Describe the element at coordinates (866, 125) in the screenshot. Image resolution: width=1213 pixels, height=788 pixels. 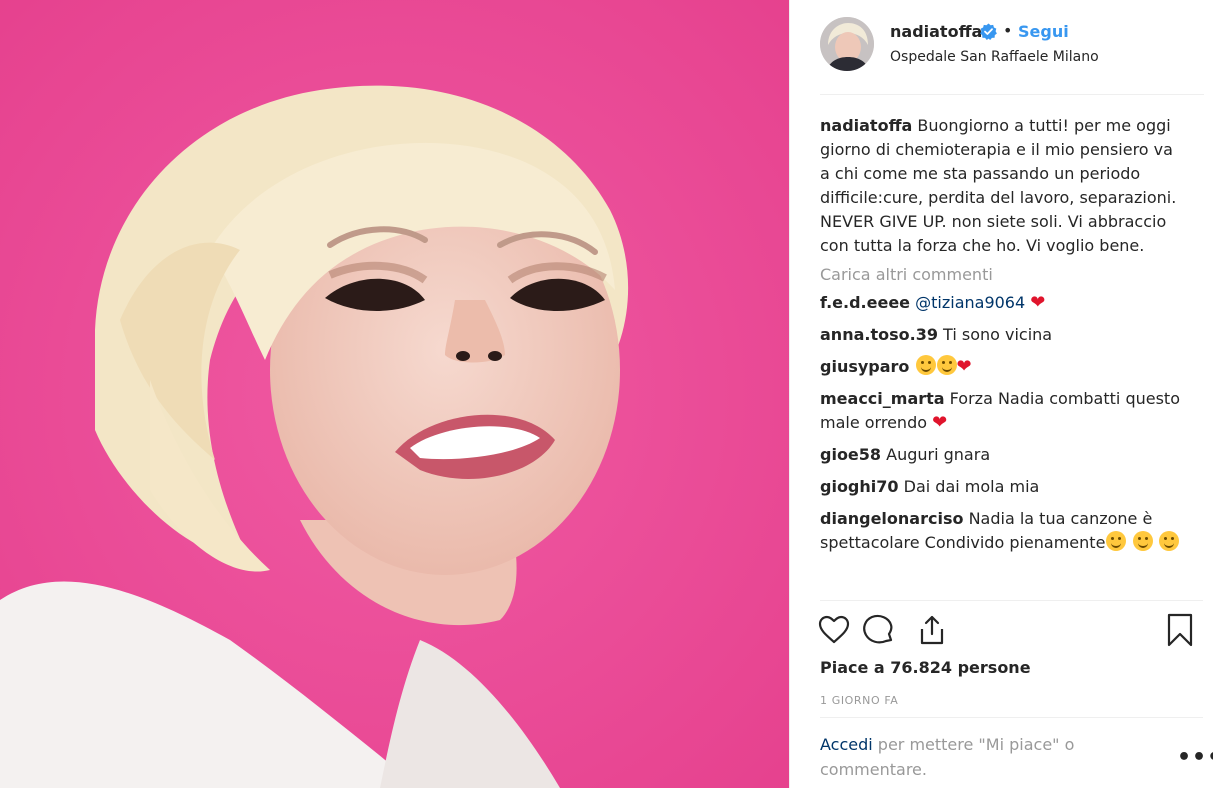
I see `caption-username: nadiatoffa` at that location.